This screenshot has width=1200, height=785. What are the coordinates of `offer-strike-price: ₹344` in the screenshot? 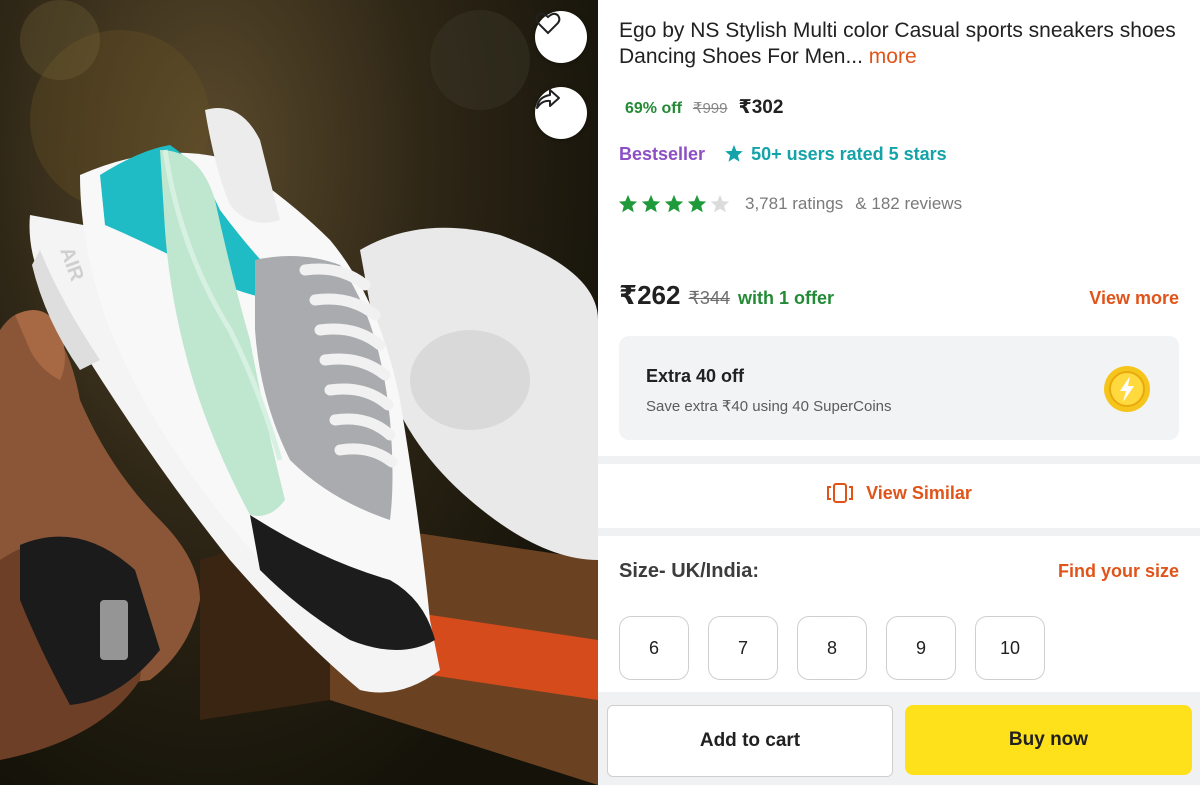 It's located at (709, 298).